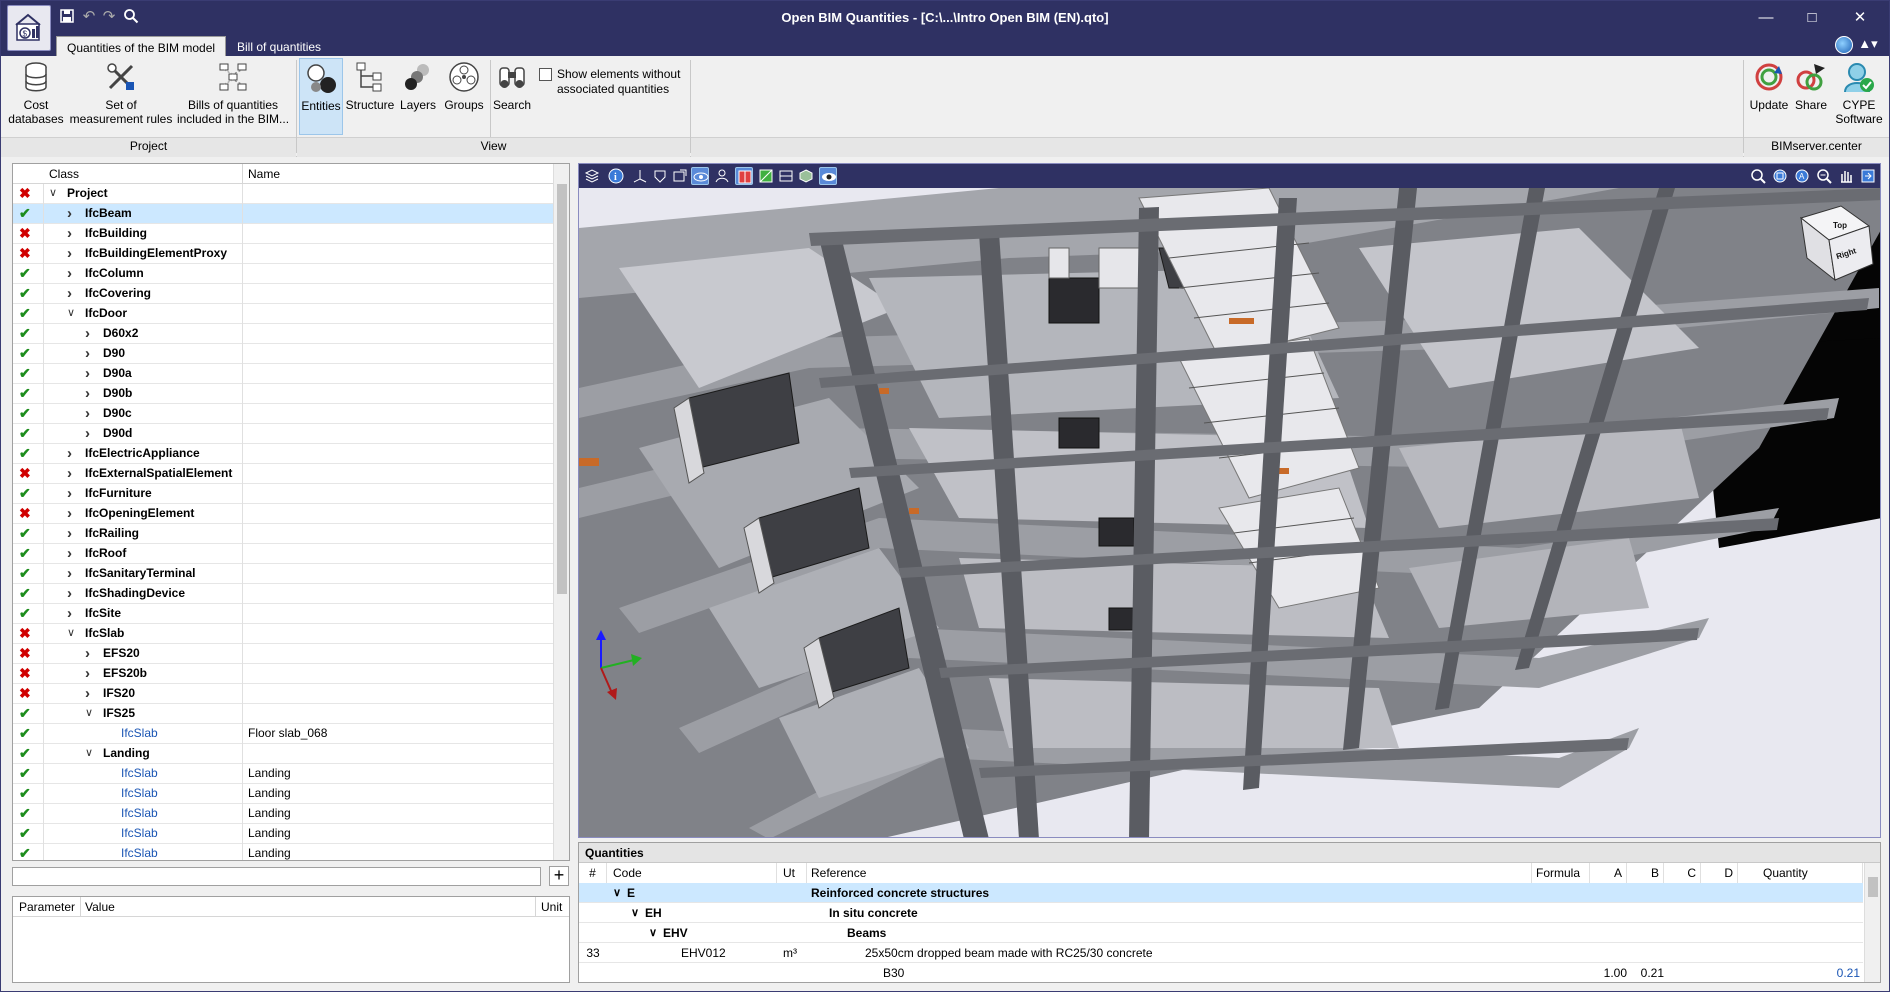  What do you see at coordinates (1221, 933) in the screenshot?
I see `quantities-row: ∨ EHV Beams` at bounding box center [1221, 933].